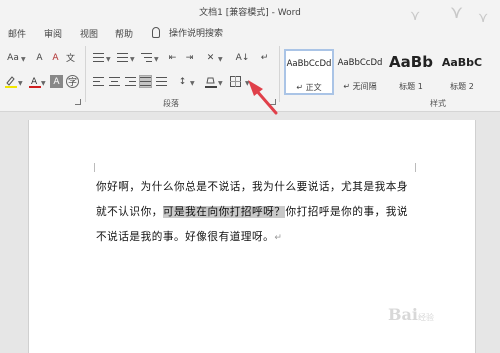 The height and width of the screenshot is (353, 500). Describe the element at coordinates (403, 314) in the screenshot. I see `watermark-text: Bai` at that location.